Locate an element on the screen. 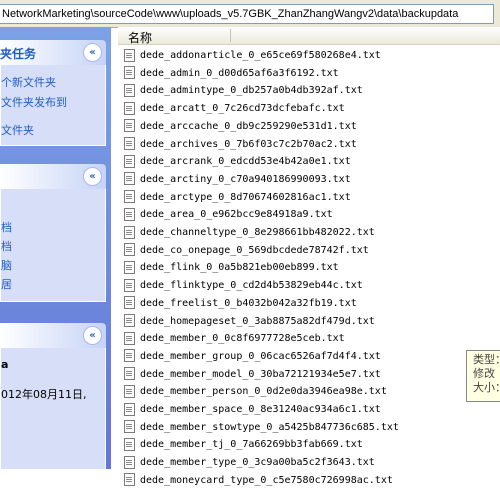  file-row: dede_flinktype_0_cd2d4b53829eb44c.txt is located at coordinates (243, 285).